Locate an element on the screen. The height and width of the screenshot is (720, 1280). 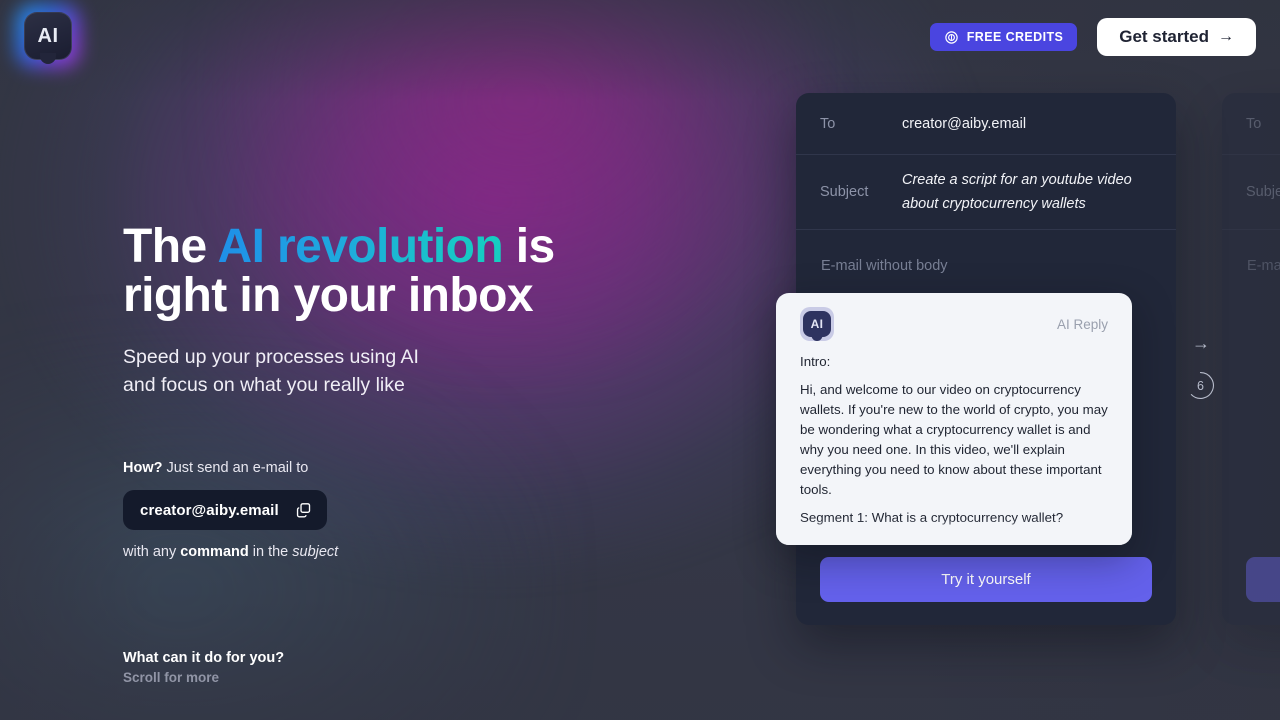
email-body-placeholder: E-mail without body is located at coordinates (884, 266).